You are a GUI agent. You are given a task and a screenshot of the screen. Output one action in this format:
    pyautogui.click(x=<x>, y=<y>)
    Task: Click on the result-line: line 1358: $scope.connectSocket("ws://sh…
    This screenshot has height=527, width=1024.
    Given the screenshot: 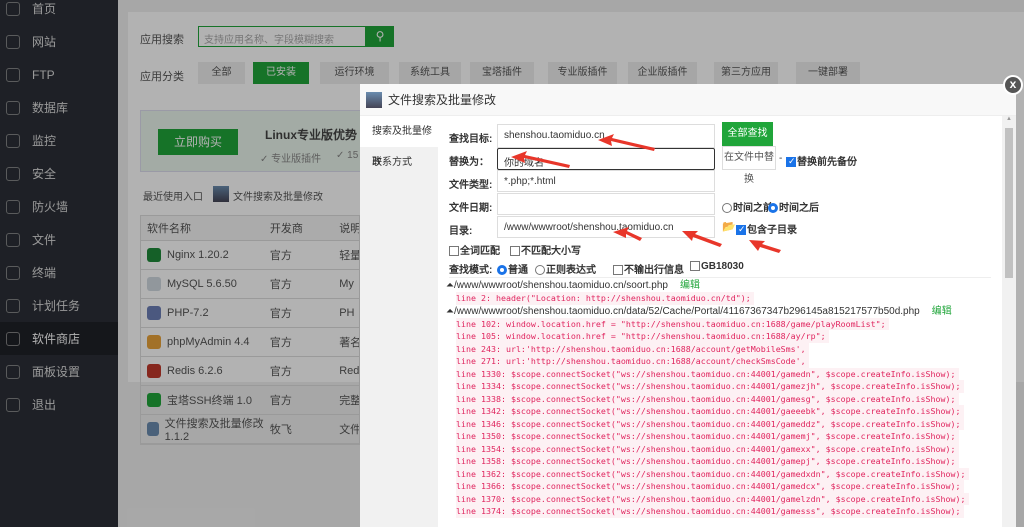 What is the action you would take?
    pyautogui.click(x=707, y=461)
    